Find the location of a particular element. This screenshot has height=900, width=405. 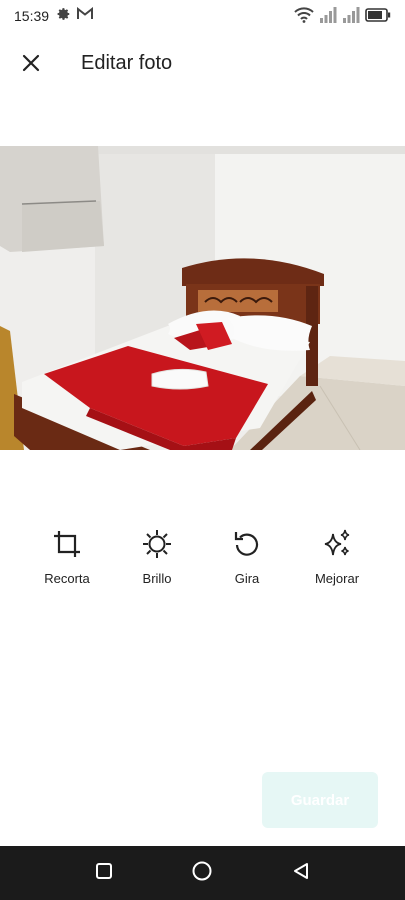

home-icon is located at coordinates (202, 873).